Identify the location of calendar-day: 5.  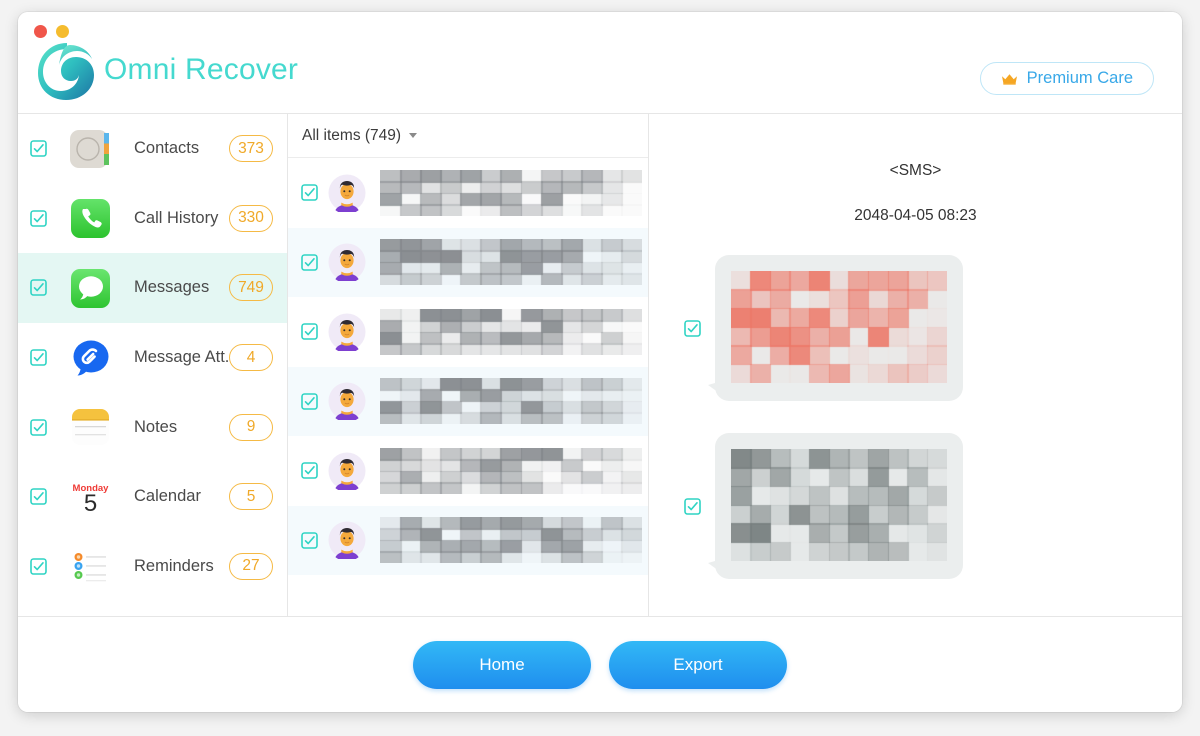
(90, 503).